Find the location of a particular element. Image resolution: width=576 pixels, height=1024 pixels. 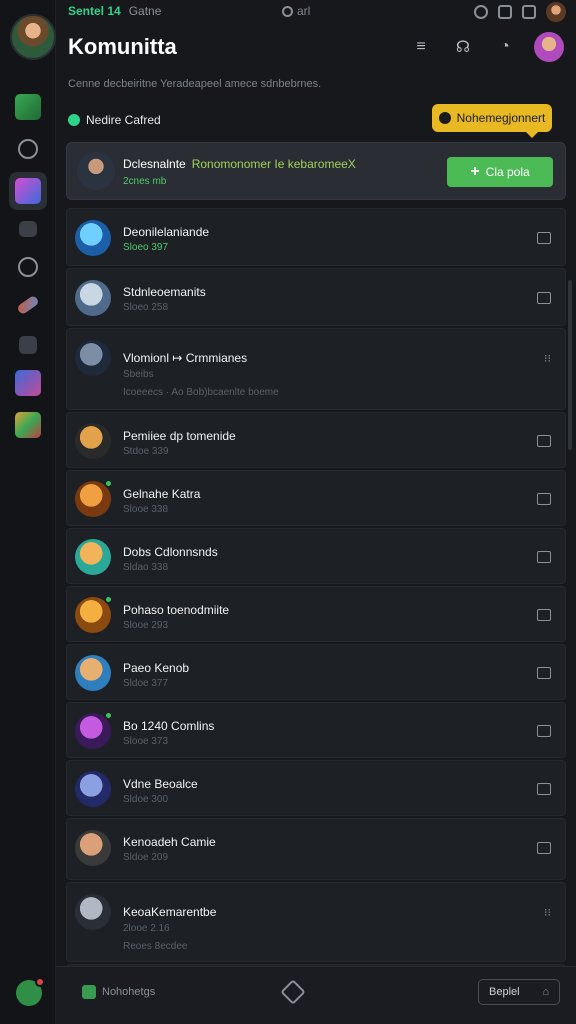

chat-icon: ◔ is located at coordinates (505, 47).